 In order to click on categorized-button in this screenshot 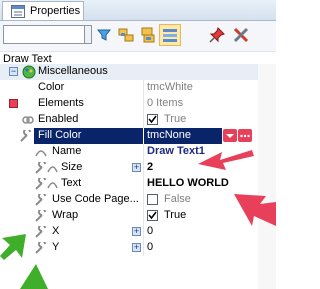, I will do `click(126, 35)`.